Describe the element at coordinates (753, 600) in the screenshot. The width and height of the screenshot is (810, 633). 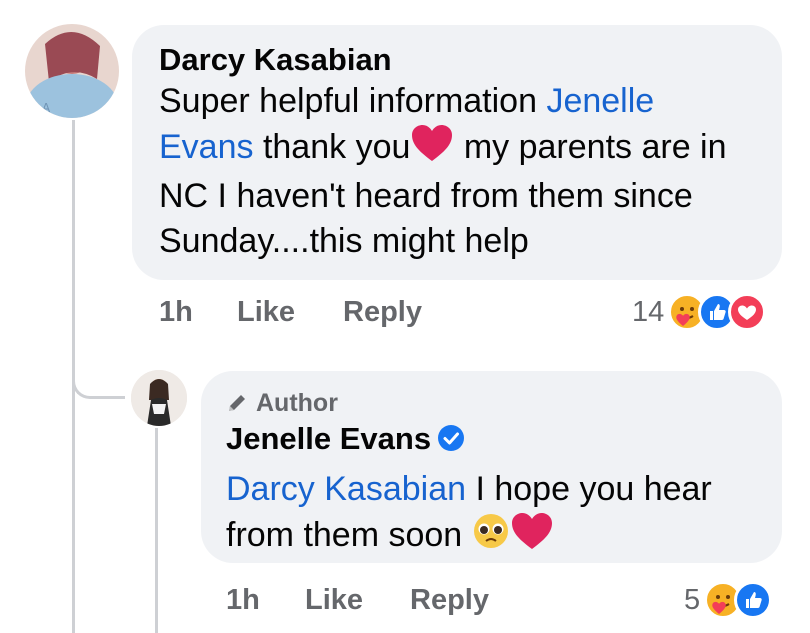
I see `like-icon` at that location.